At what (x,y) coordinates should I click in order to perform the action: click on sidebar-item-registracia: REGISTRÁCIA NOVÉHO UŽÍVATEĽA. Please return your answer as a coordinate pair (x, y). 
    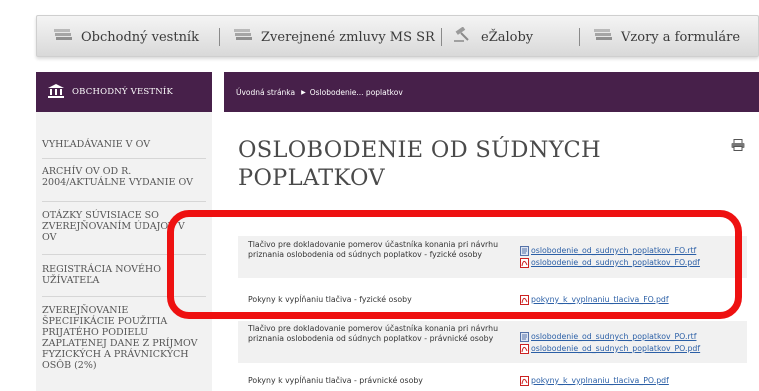
    Looking at the image, I should click on (124, 275).